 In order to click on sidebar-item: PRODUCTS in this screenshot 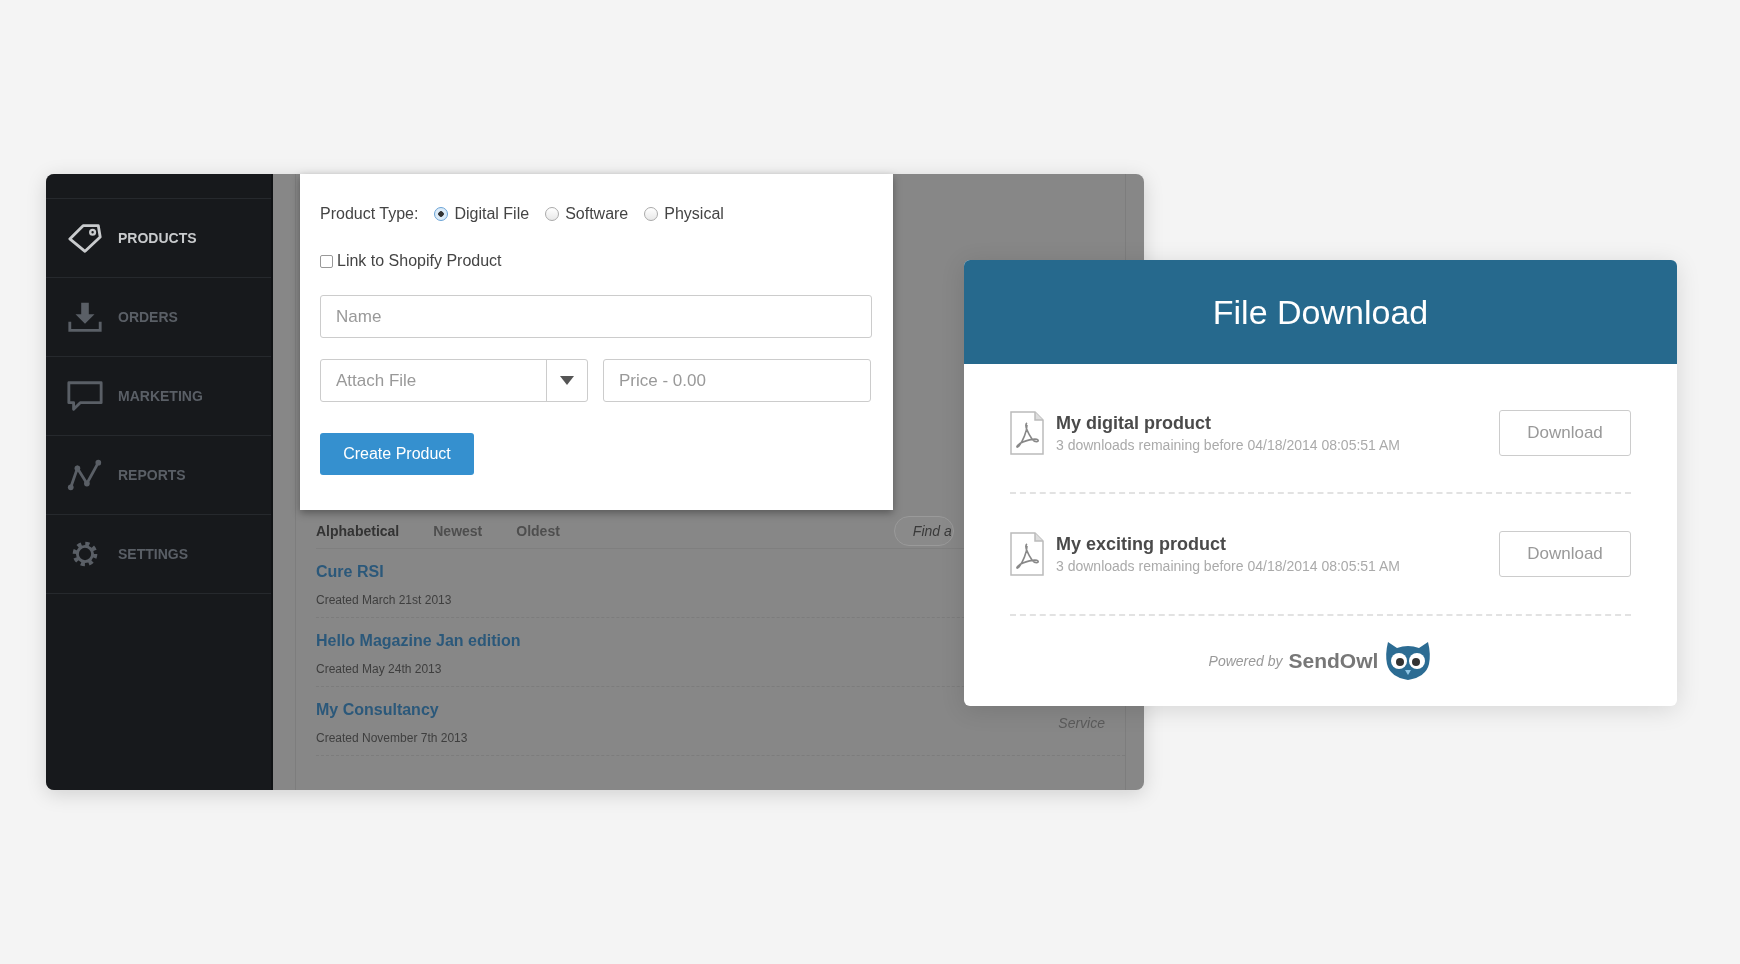, I will do `click(158, 238)`.